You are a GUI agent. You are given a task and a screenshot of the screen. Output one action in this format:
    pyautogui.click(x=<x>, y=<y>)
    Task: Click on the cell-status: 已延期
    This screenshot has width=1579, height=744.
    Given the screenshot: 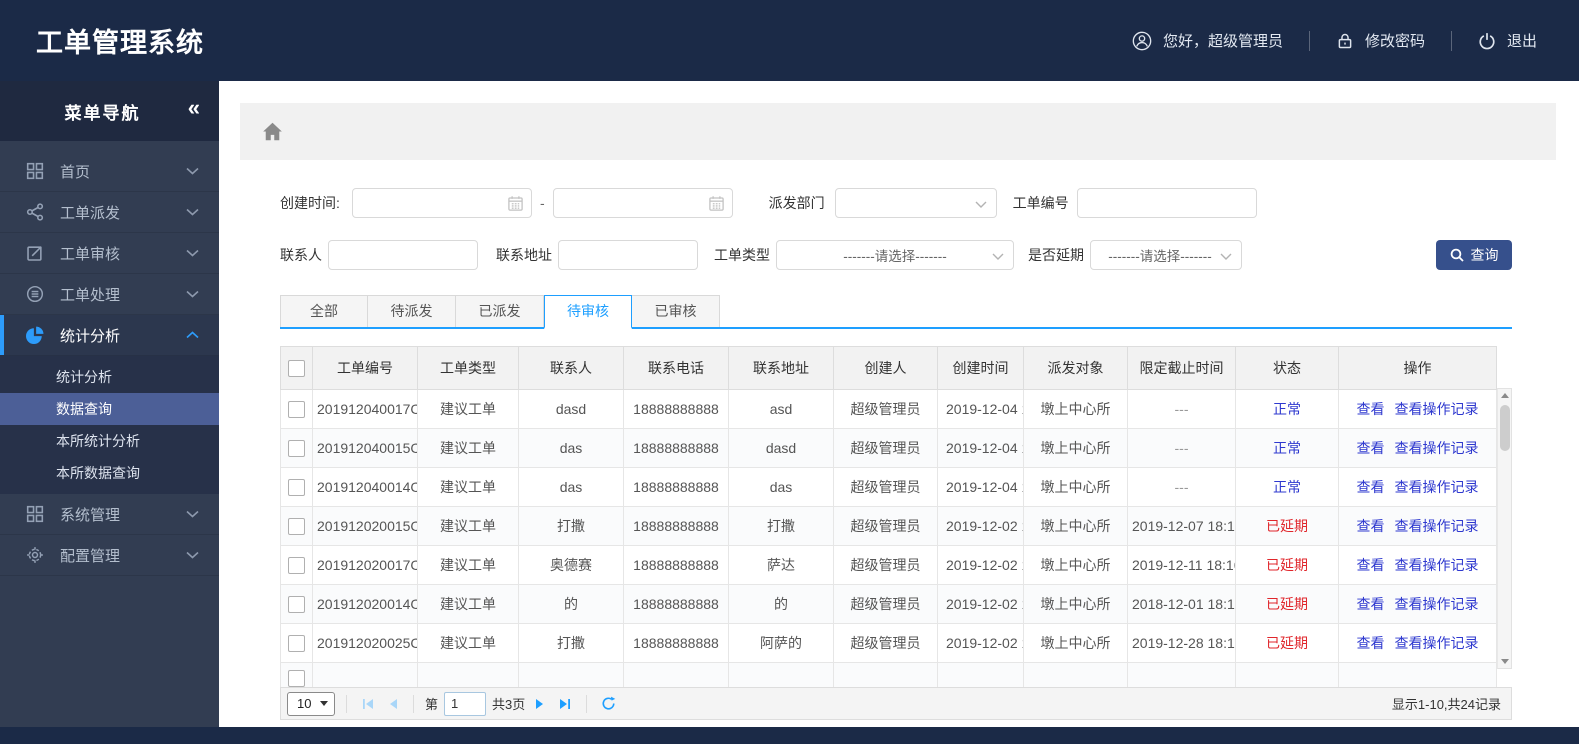 What is the action you would take?
    pyautogui.click(x=1287, y=604)
    